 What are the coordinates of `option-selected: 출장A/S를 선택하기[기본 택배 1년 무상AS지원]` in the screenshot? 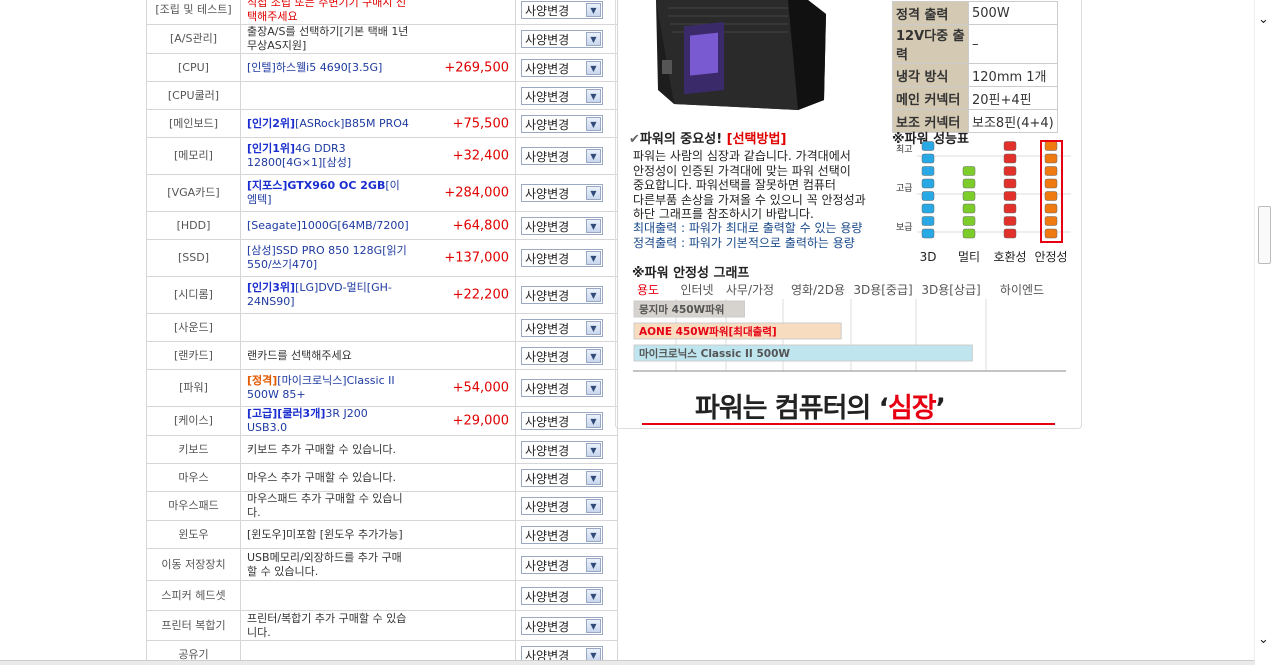 It's located at (378, 39).